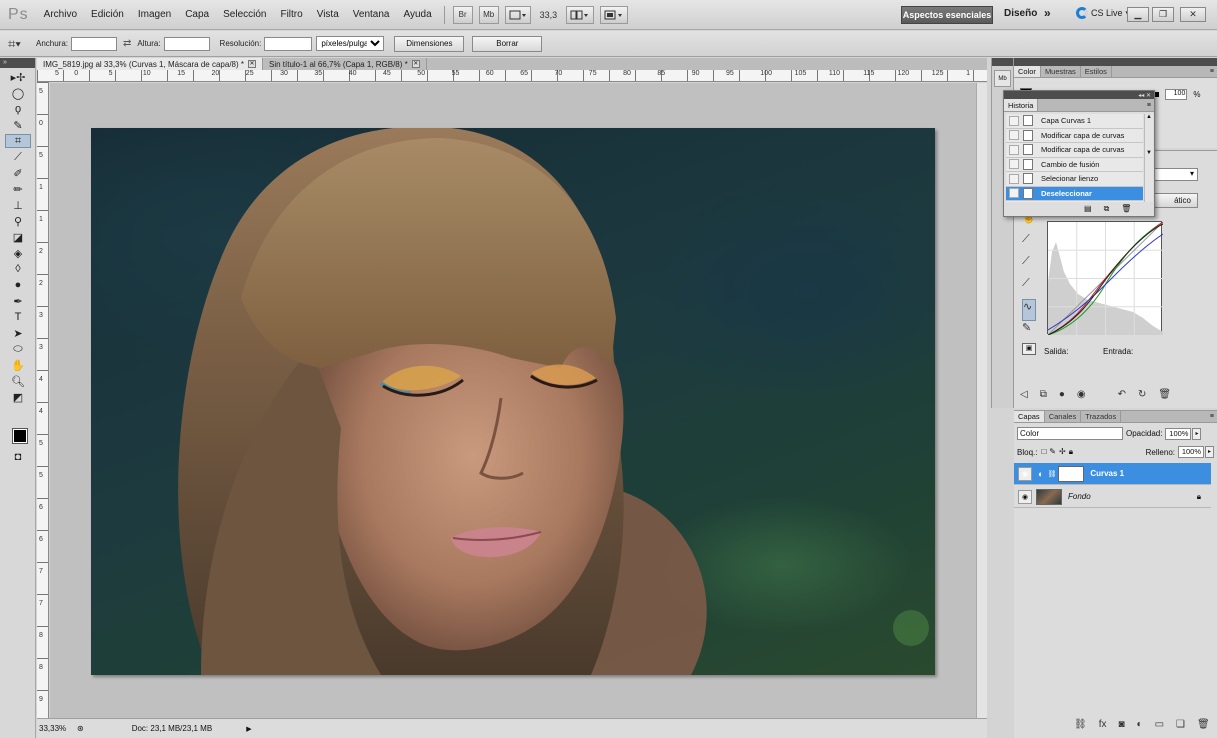 Image resolution: width=1217 pixels, height=738 pixels. I want to click on minibridge-panel-icon: Mb, so click(1002, 78).